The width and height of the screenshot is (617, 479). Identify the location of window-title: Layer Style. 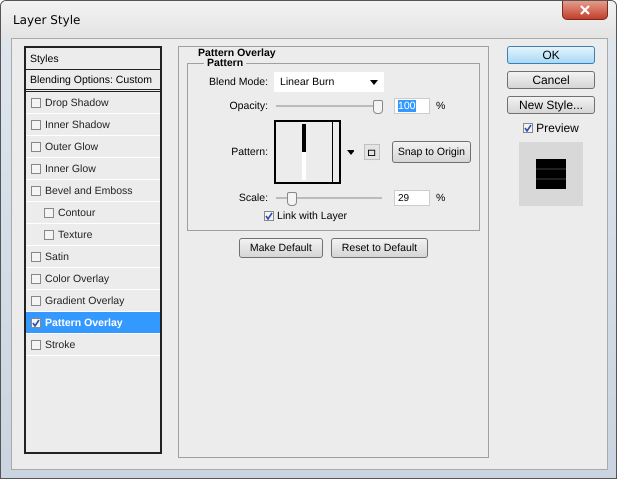
(46, 20).